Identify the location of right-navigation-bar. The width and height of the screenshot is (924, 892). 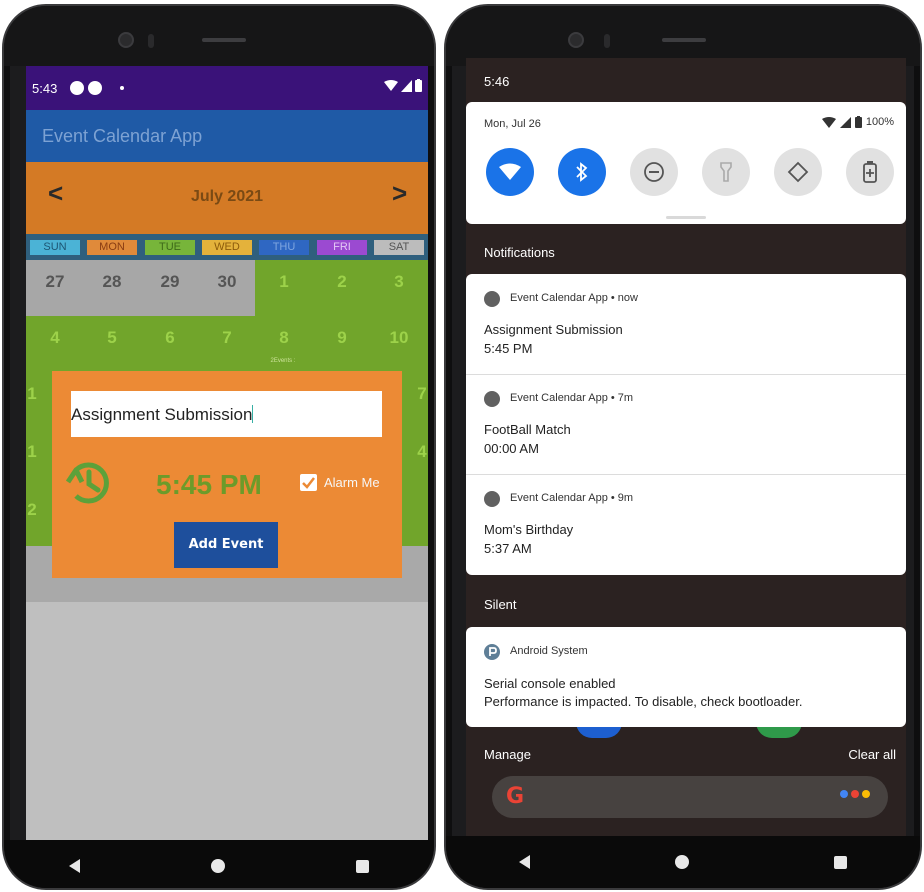
(683, 862).